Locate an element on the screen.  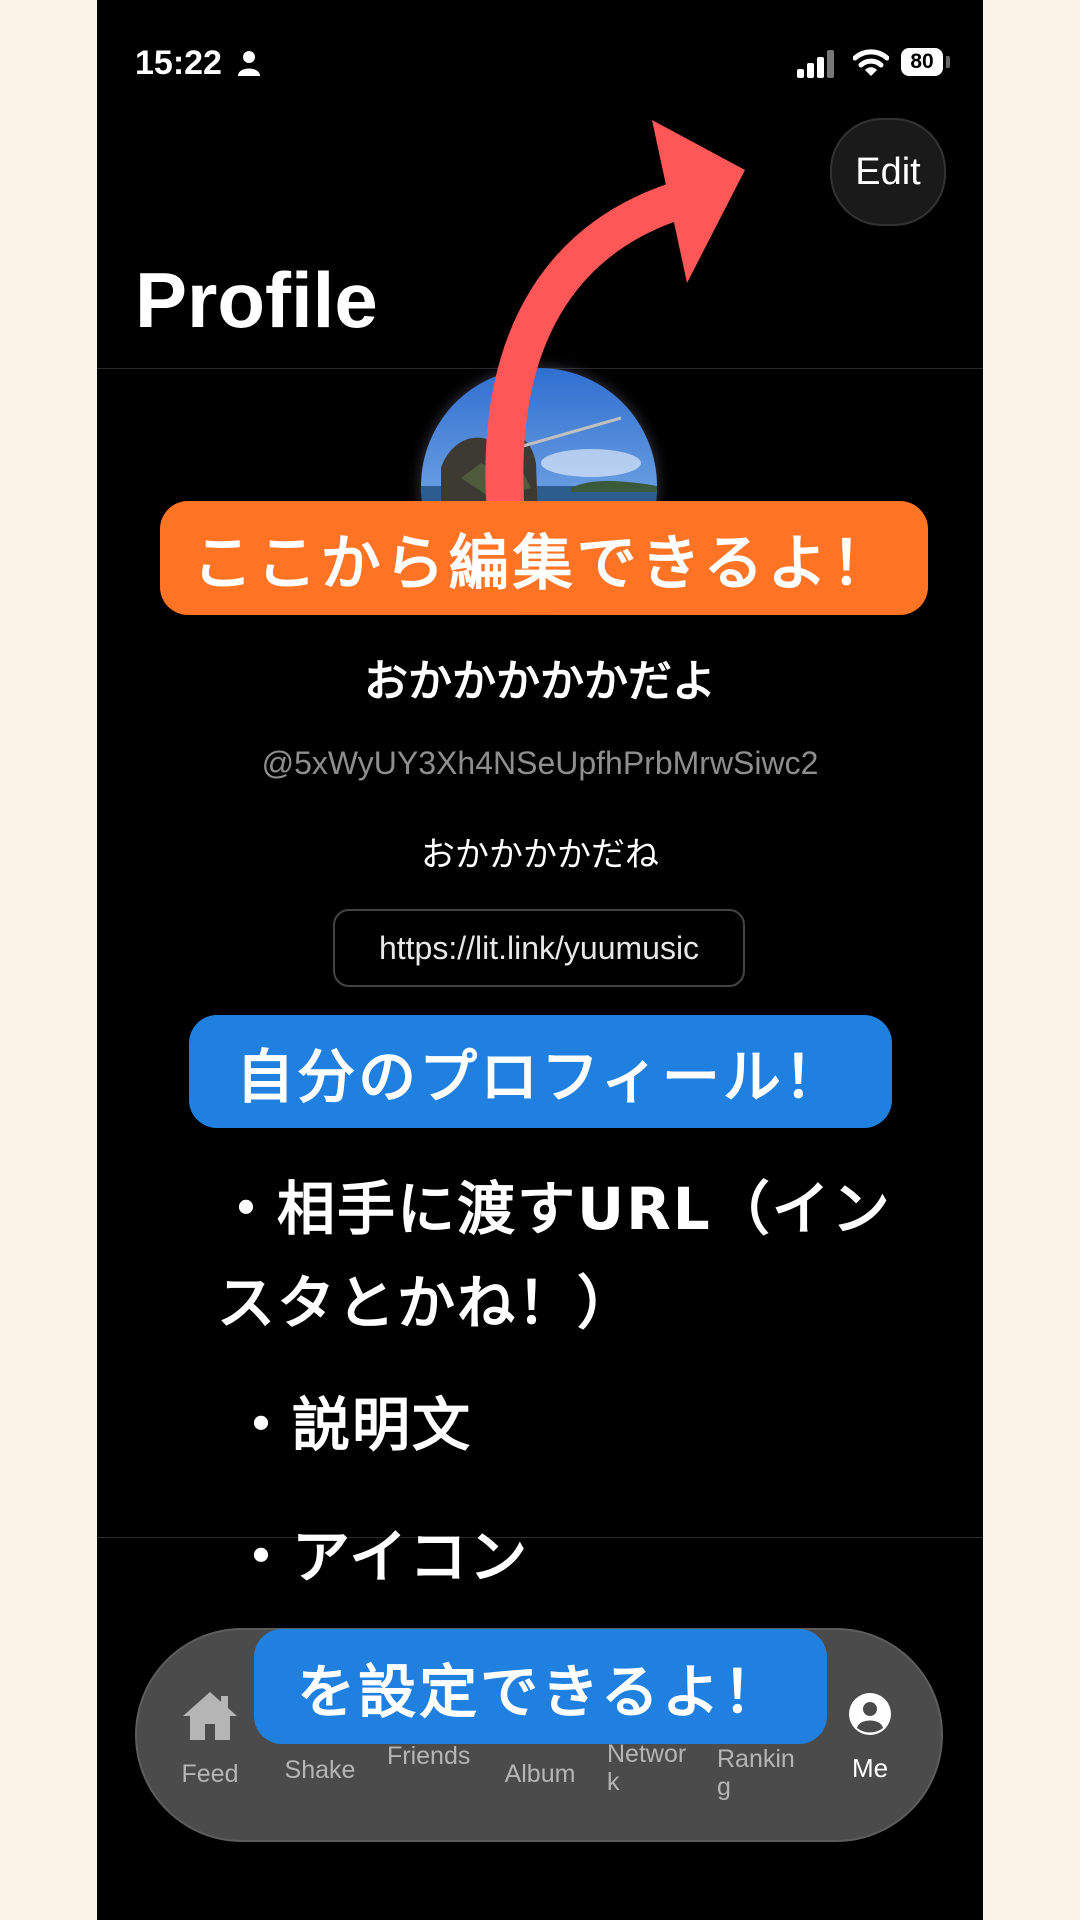
bio-text: おかかかかだね is located at coordinates (540, 855).